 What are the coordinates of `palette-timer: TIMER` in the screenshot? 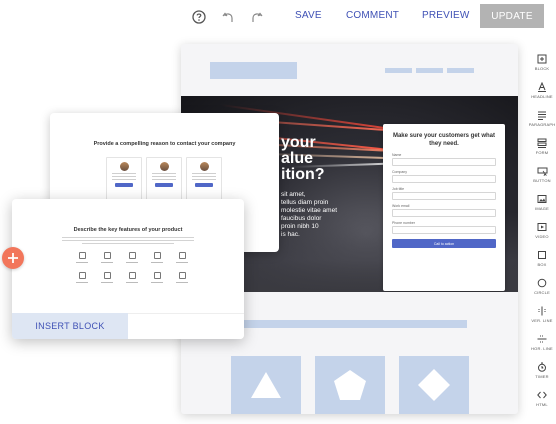 It's located at (542, 369).